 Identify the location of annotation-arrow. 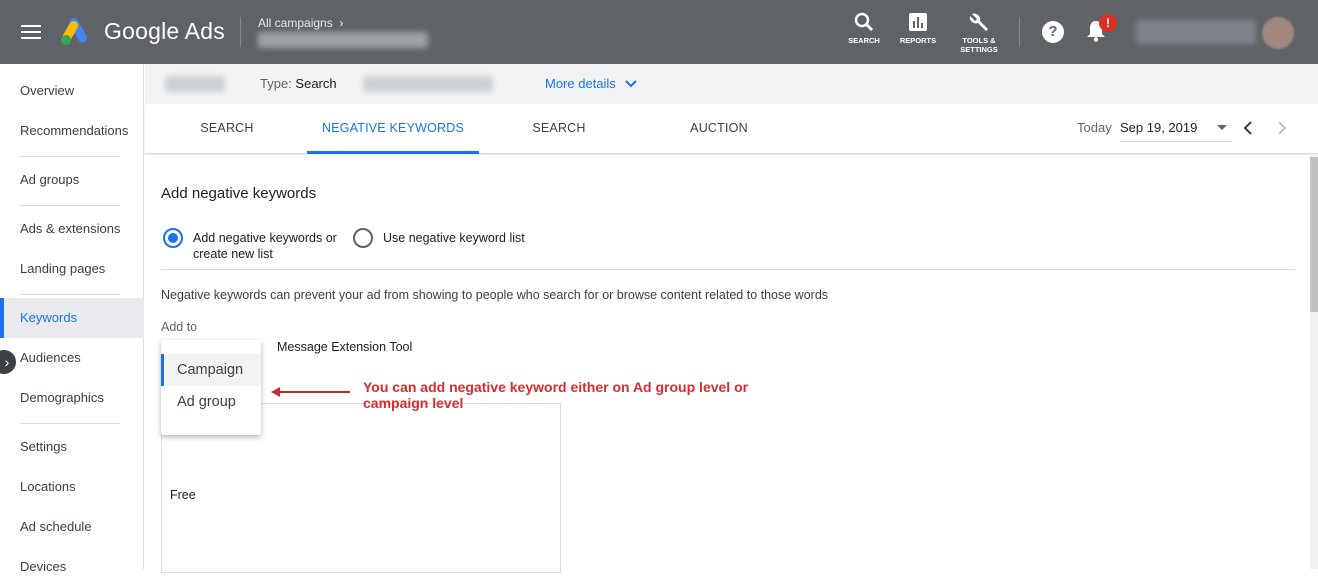
(314, 392).